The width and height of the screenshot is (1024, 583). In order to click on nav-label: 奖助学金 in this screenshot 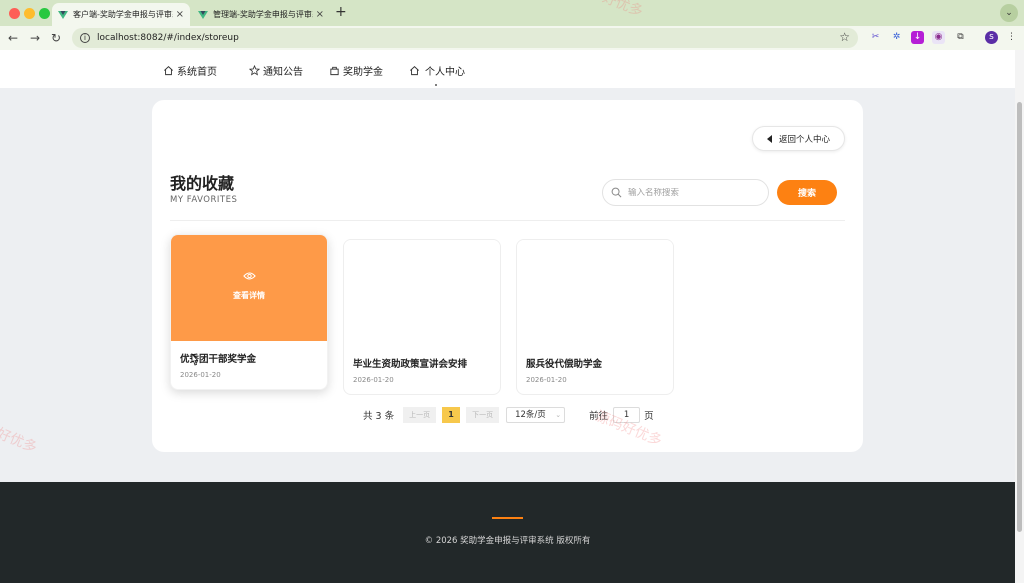, I will do `click(363, 72)`.